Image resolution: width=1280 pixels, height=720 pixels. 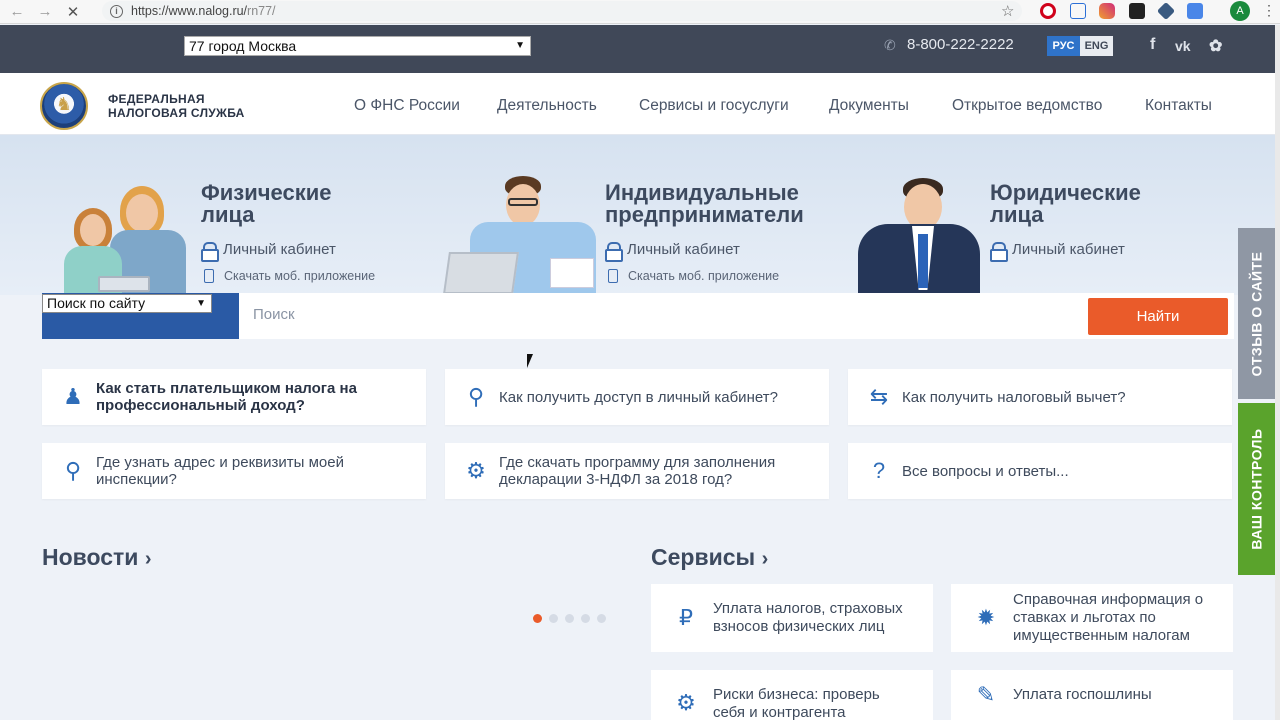 I want to click on phone-icon: ✆, so click(x=890, y=44).